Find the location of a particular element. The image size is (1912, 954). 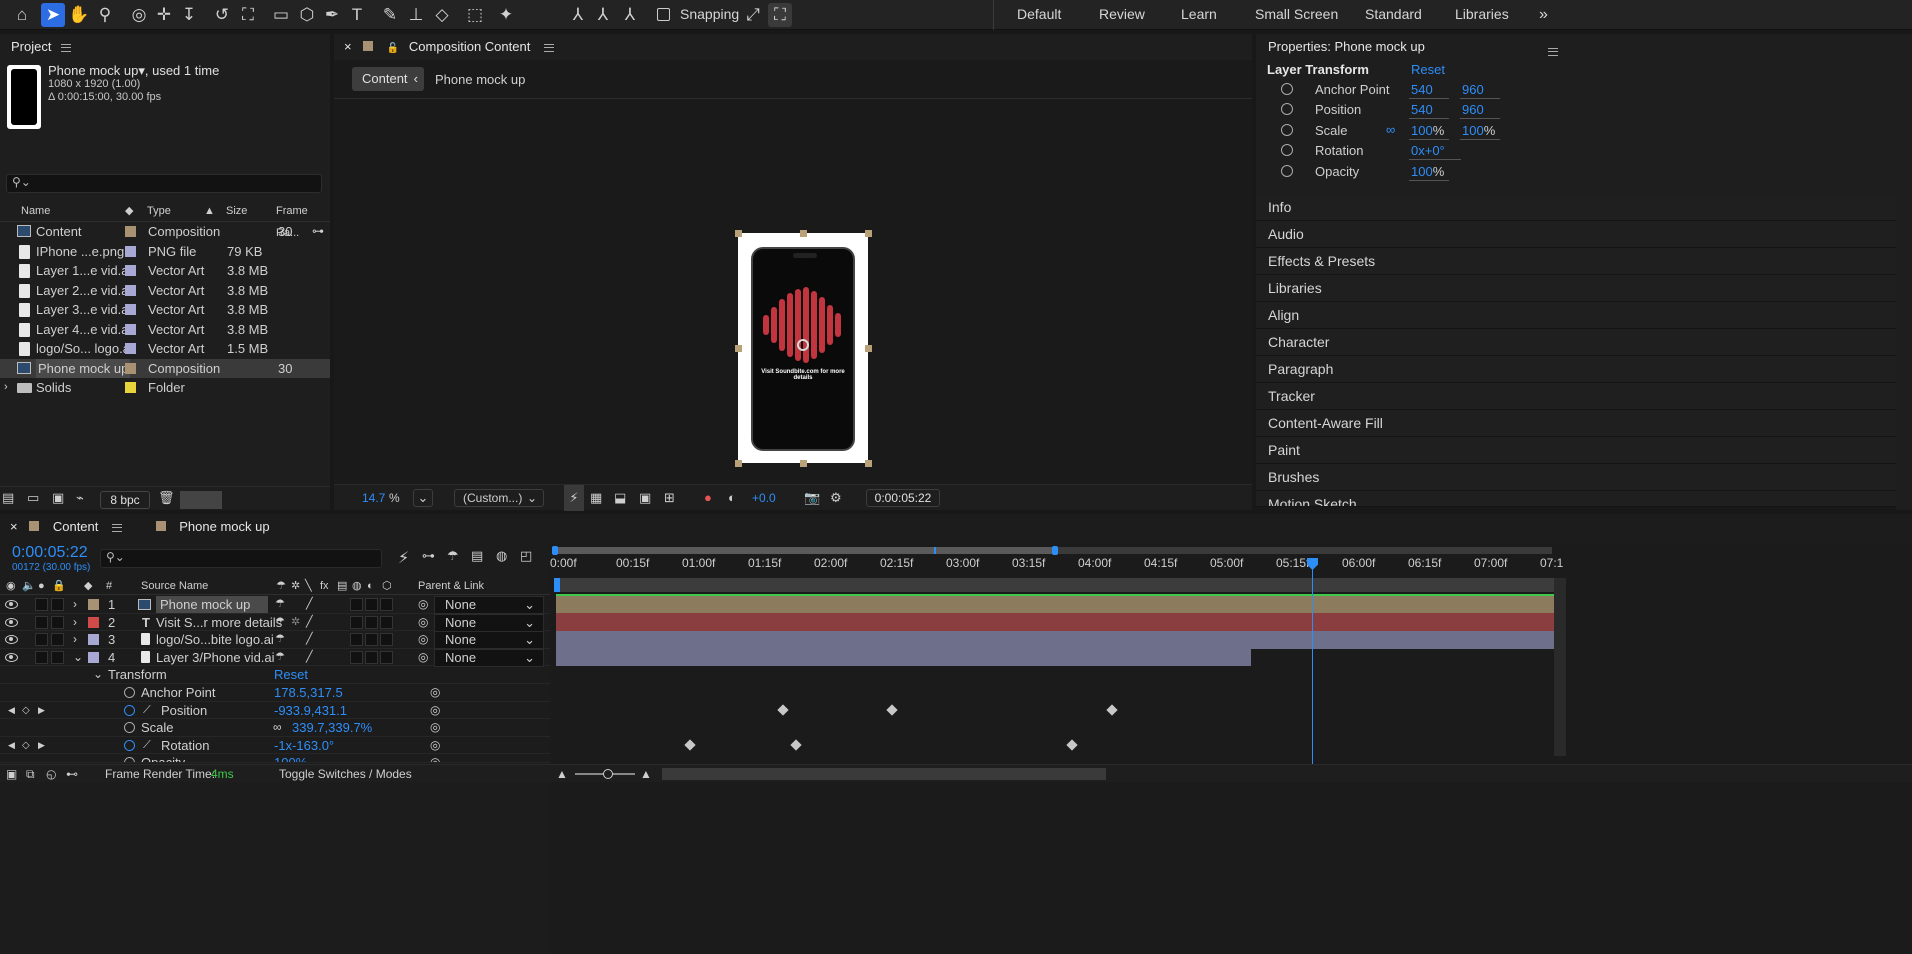

breadcrumb-phone: Phone mock up is located at coordinates (480, 79).